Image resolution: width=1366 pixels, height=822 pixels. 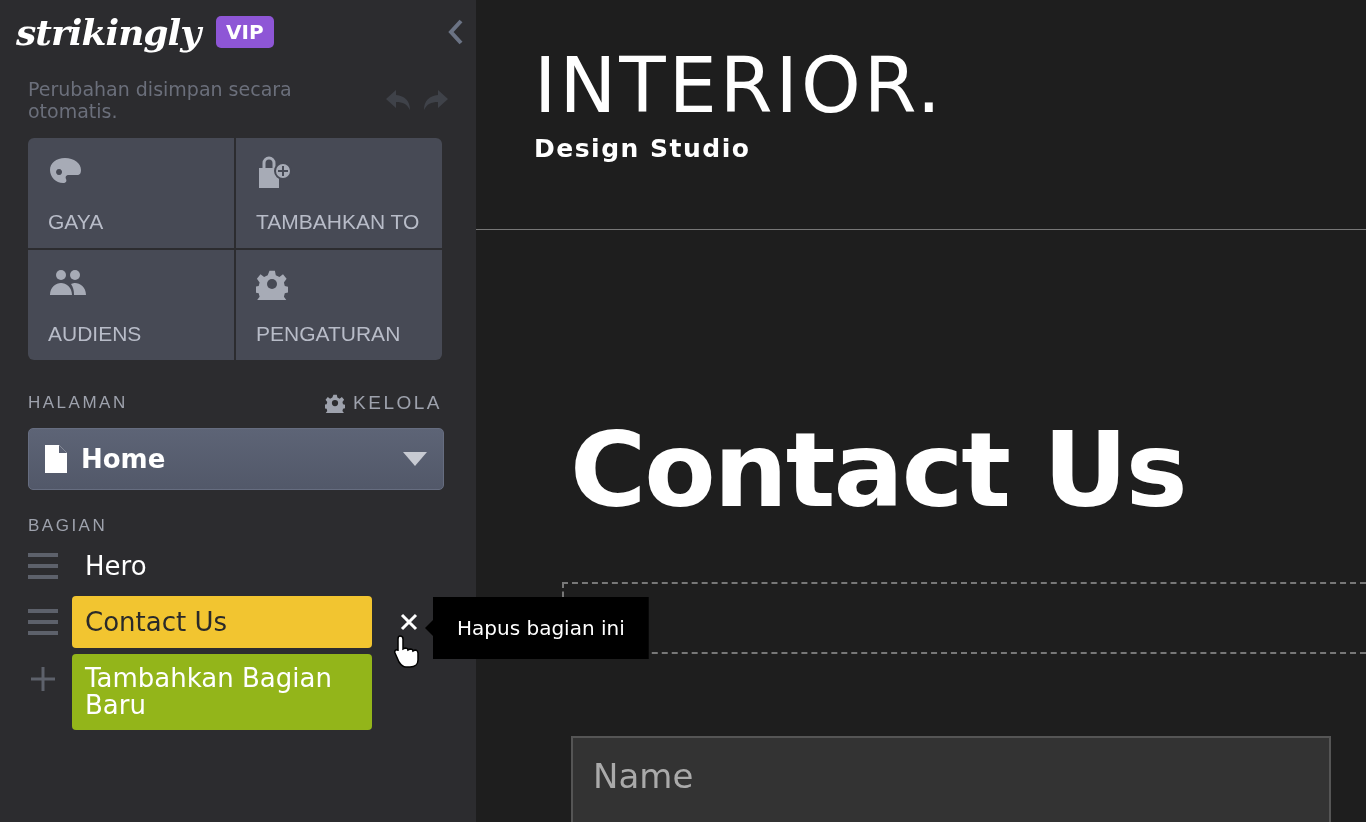 I want to click on hand-cursor-icon, so click(x=408, y=651).